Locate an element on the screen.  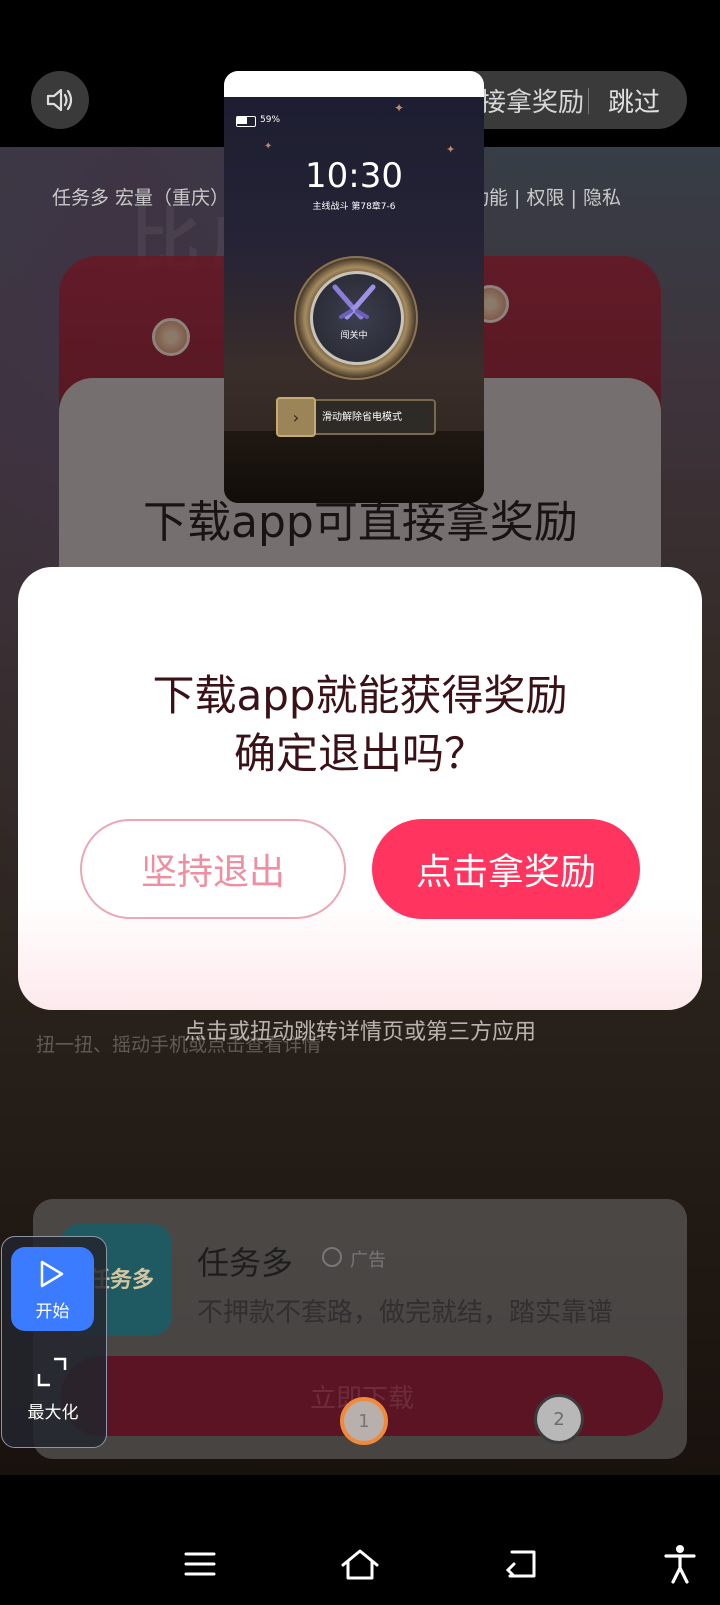
phone-top-strip is located at coordinates (354, 84).